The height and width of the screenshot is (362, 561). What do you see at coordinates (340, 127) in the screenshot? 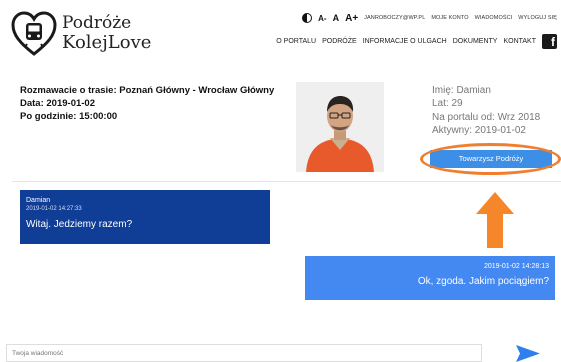
I see `user-avatar` at bounding box center [340, 127].